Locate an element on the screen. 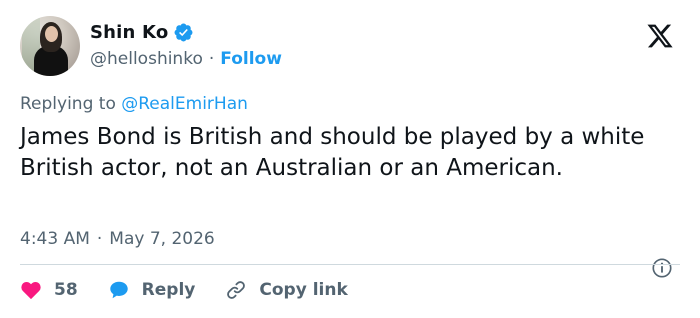 The width and height of the screenshot is (700, 318). divider is located at coordinates (350, 264).